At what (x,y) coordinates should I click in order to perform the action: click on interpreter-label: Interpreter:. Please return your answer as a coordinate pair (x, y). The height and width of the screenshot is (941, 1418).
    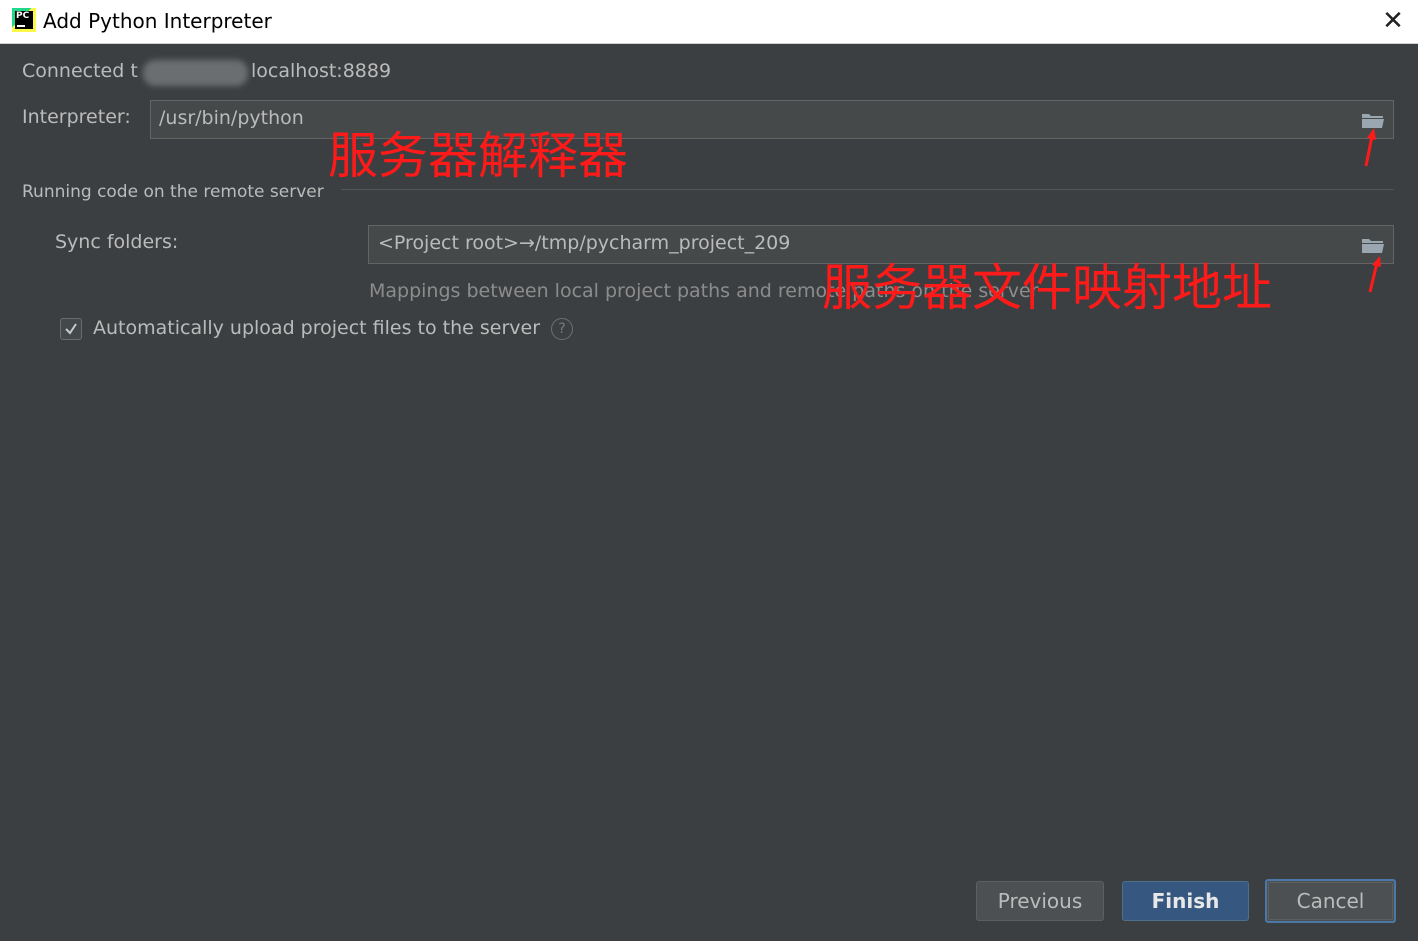
    Looking at the image, I should click on (76, 117).